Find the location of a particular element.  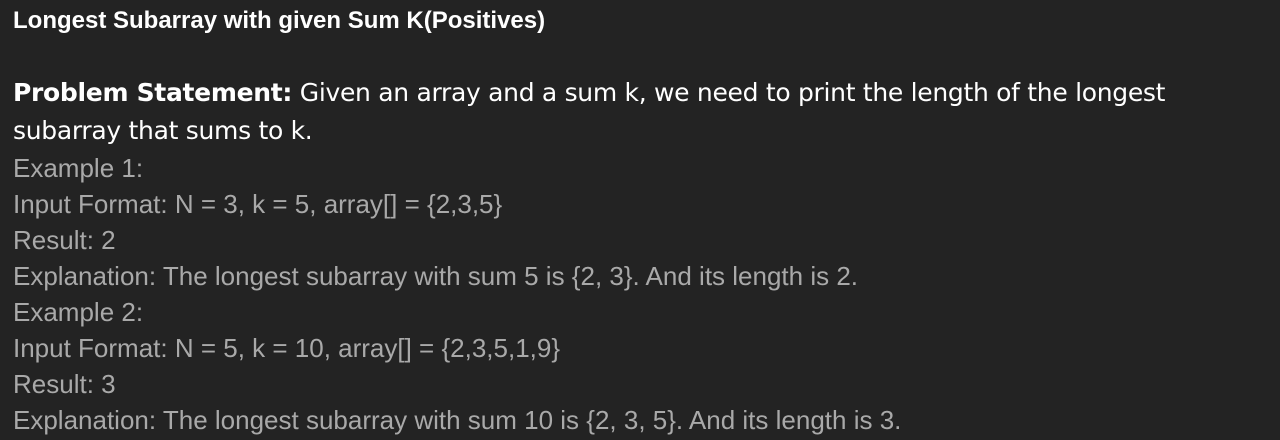

problem-statement-label: Problem Statement: is located at coordinates (153, 92).